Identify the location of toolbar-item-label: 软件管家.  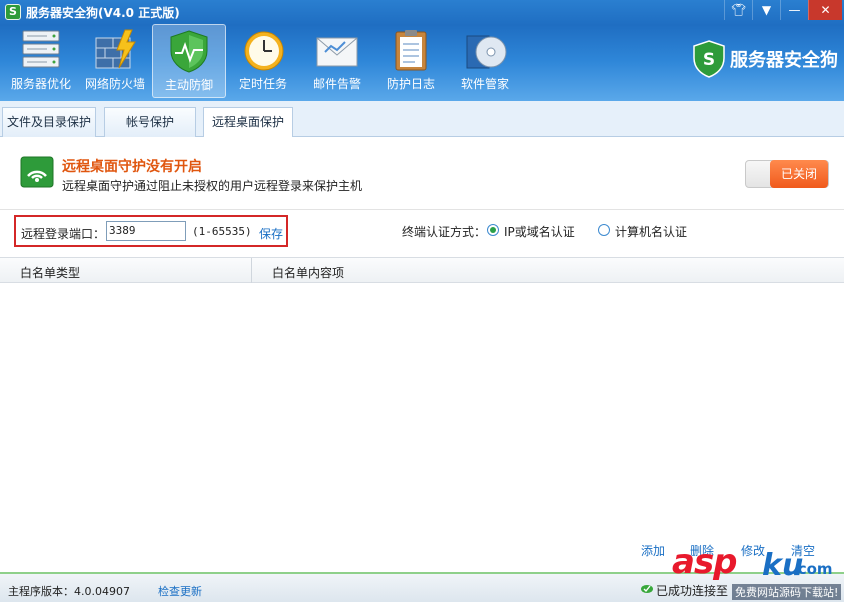
(484, 84).